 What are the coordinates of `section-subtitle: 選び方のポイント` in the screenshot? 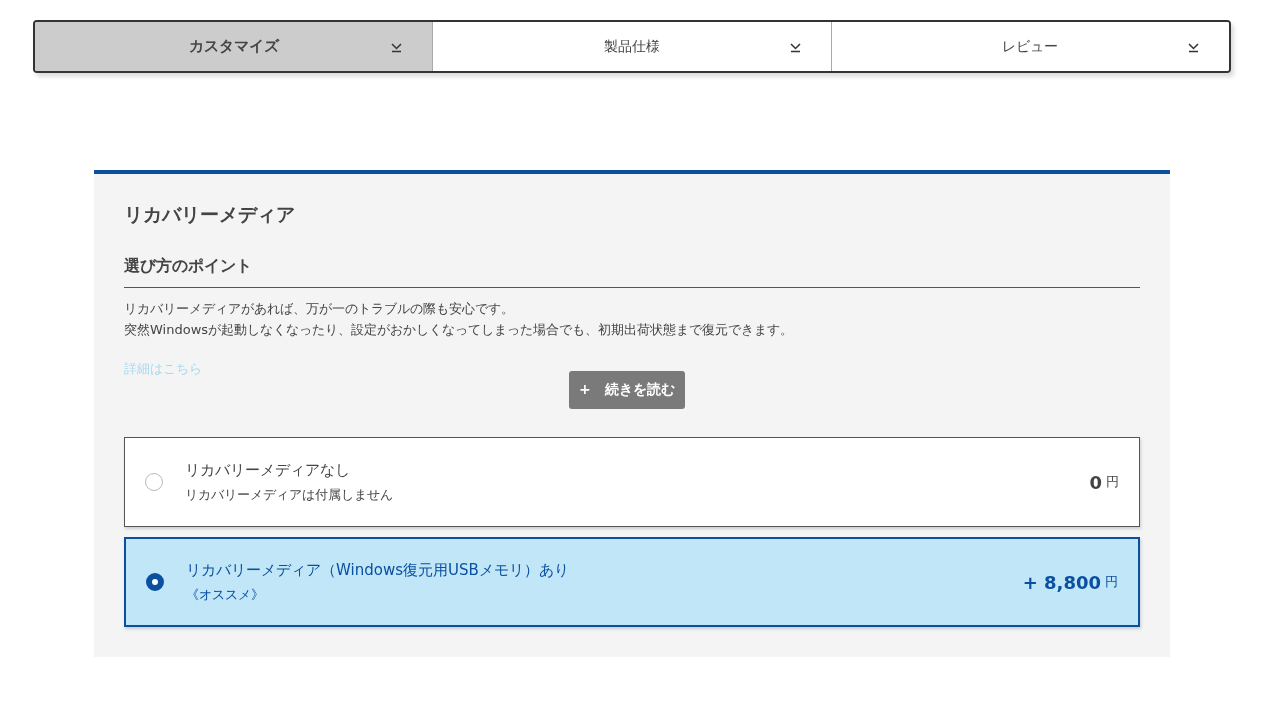 It's located at (632, 272).